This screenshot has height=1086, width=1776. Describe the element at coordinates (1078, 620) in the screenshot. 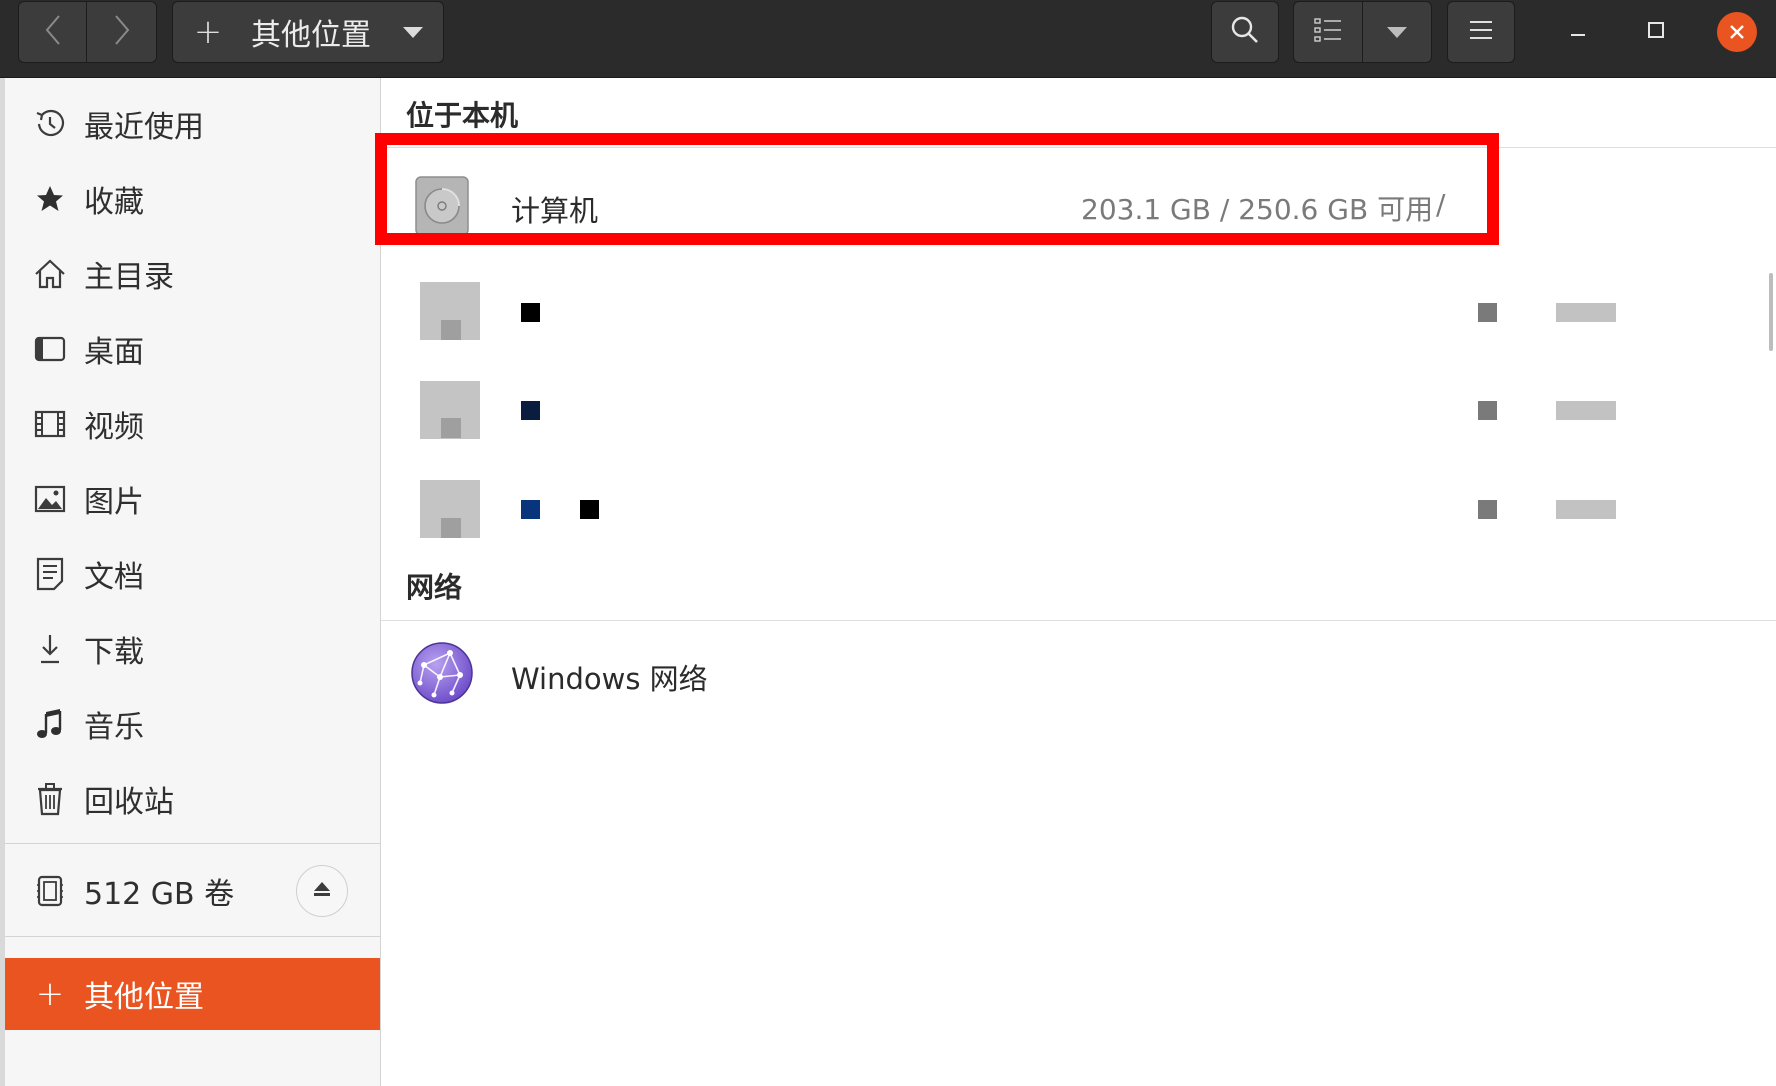

I see `section-divider` at that location.